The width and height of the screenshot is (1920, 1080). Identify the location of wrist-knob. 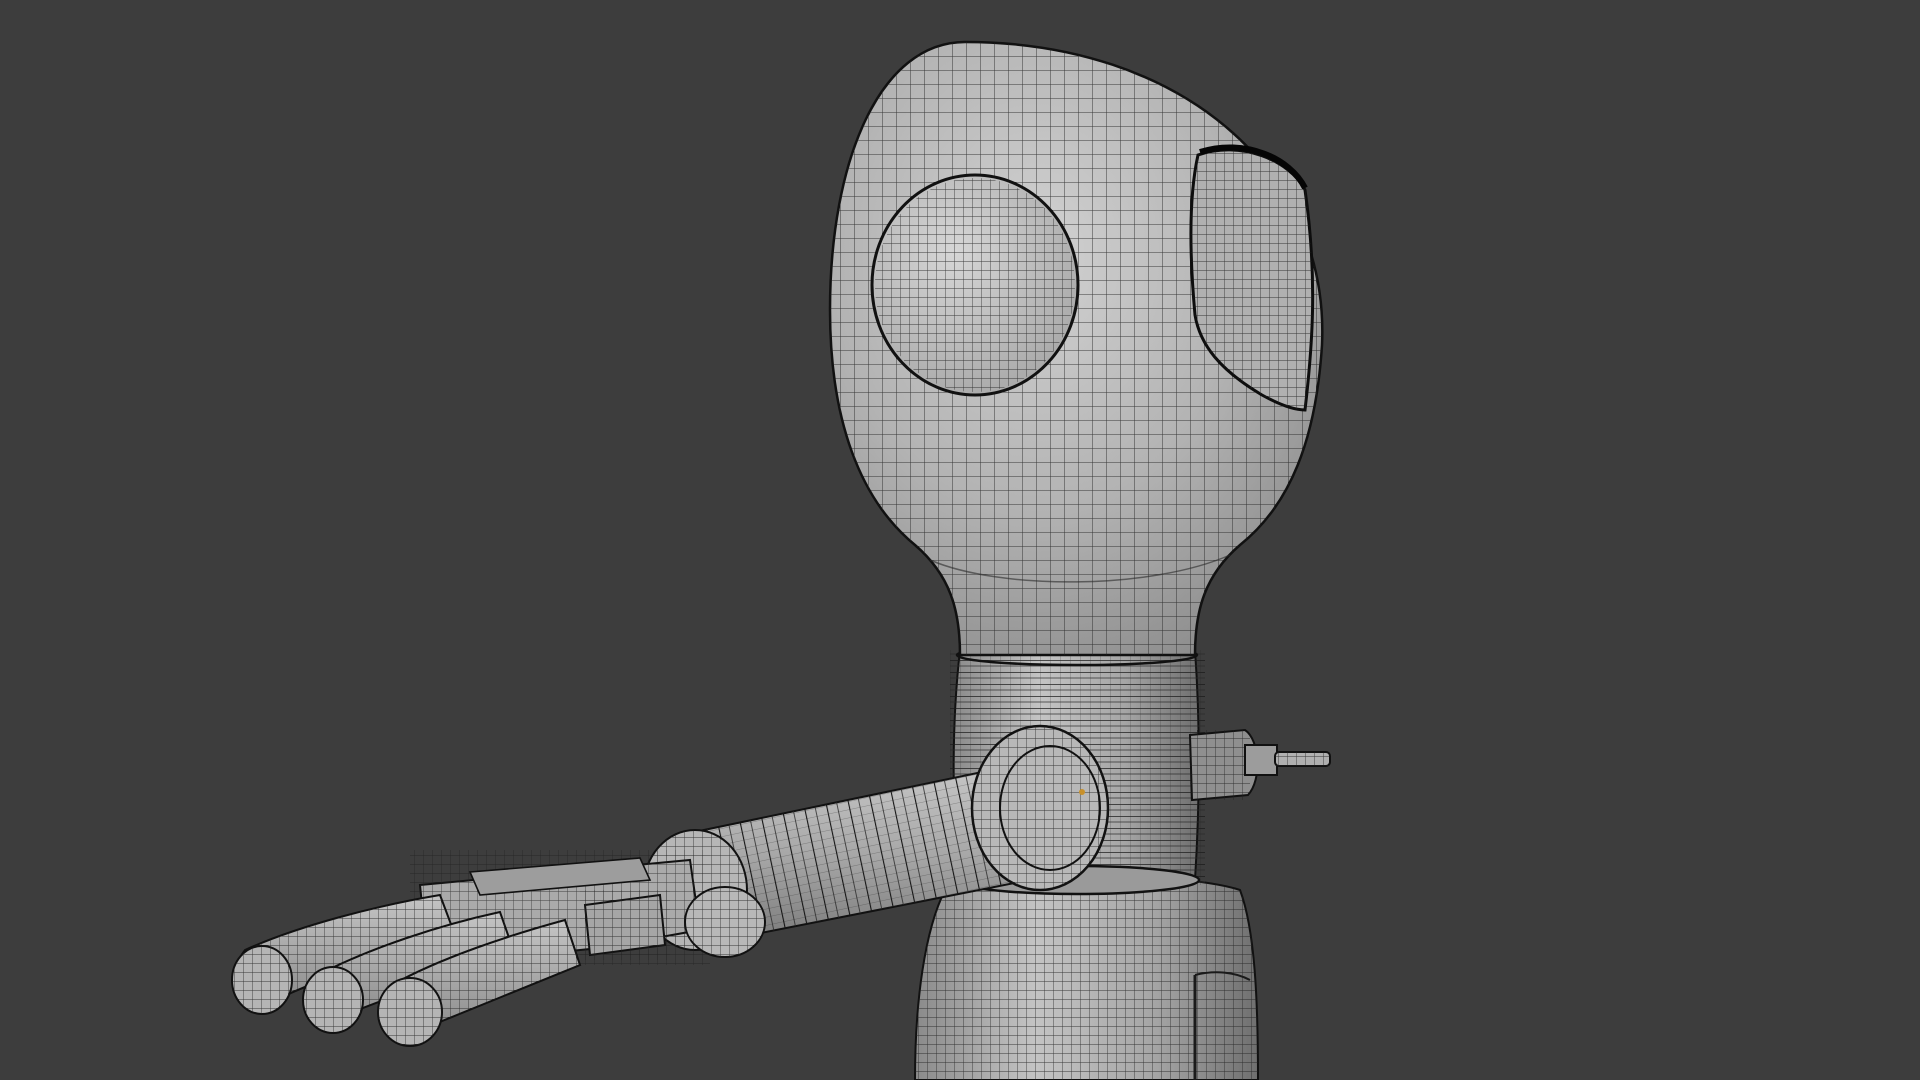
(725, 922).